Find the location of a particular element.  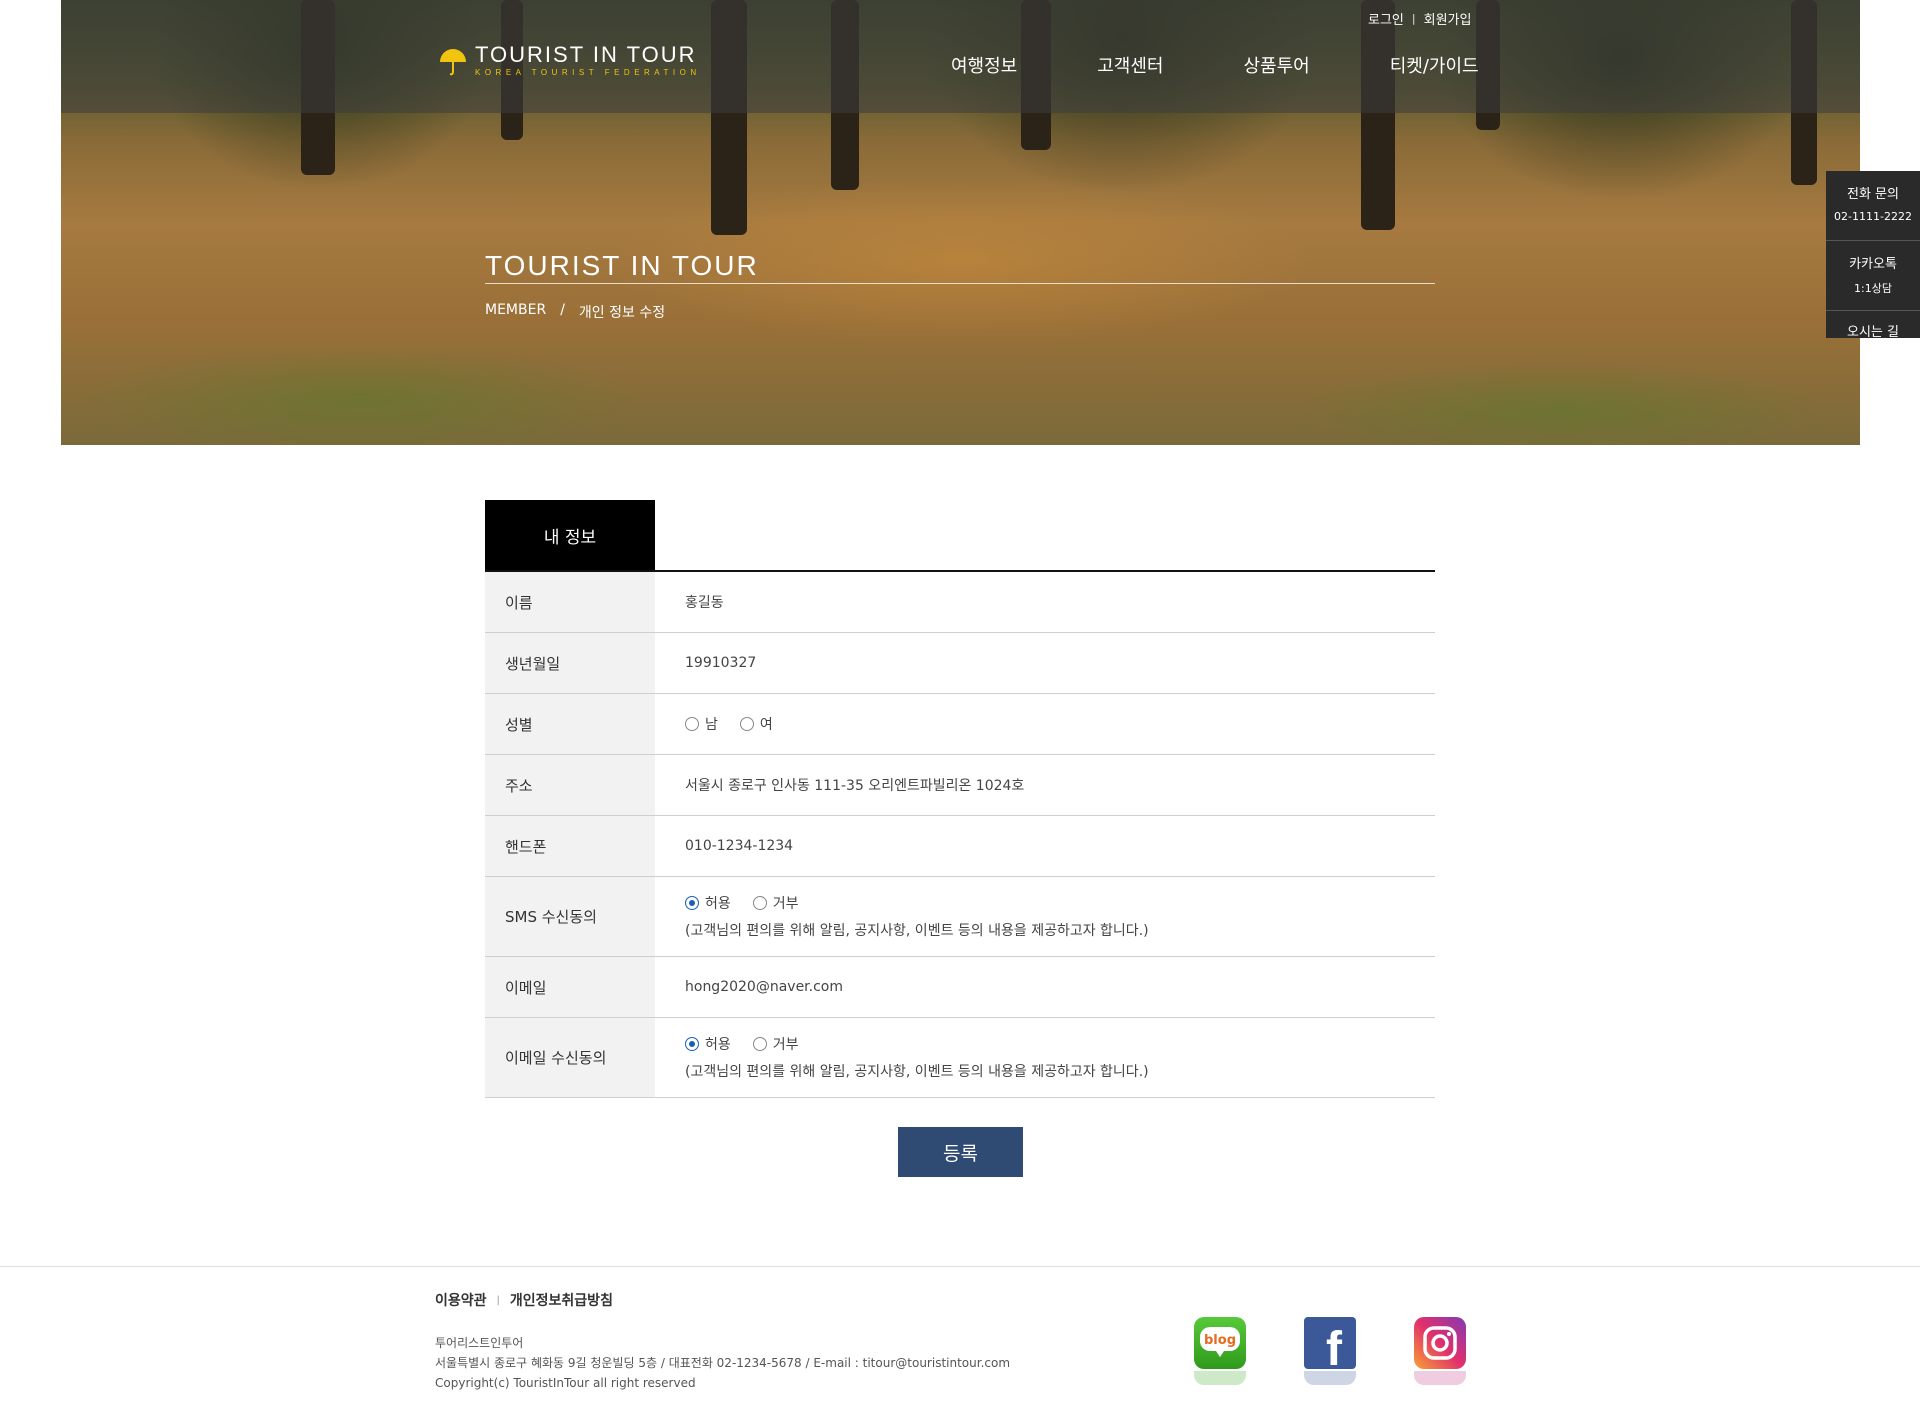

sms-deny-radio: 거부 is located at coordinates (775, 903).